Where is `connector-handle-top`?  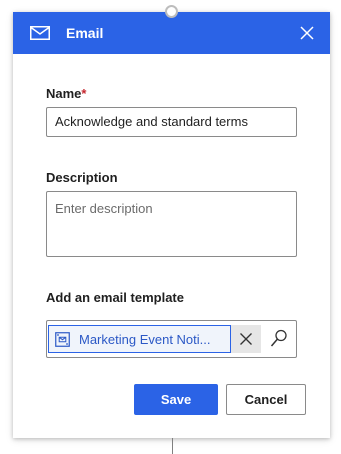
connector-handle-top is located at coordinates (171, 11).